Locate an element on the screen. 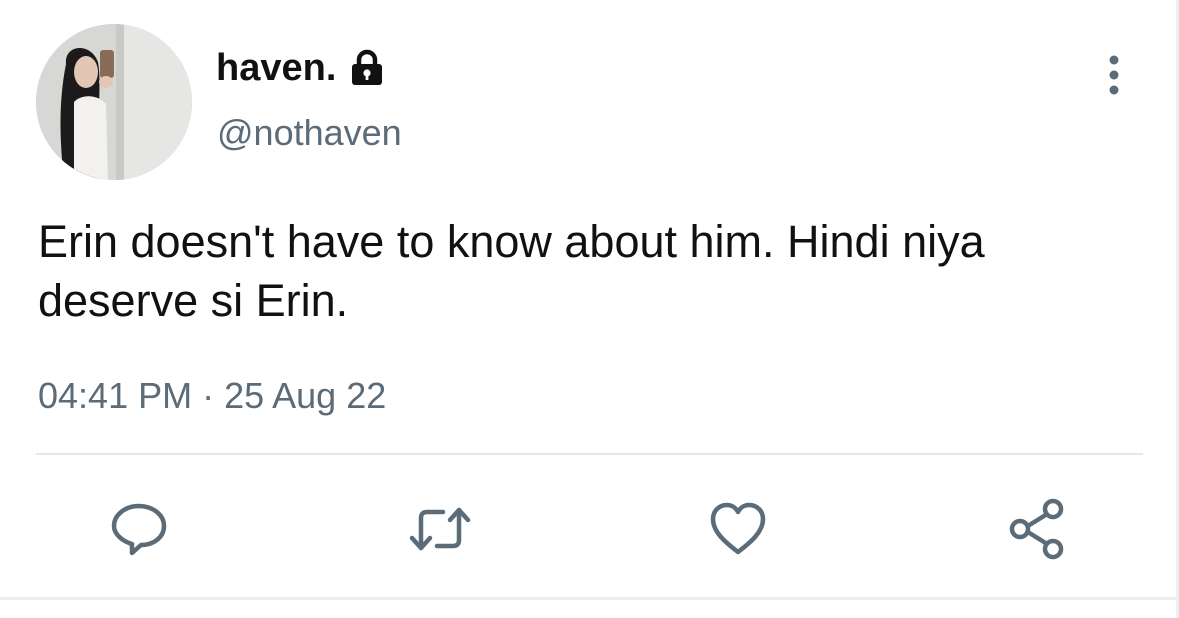 This screenshot has width=1179, height=618. reply-button is located at coordinates (139, 529).